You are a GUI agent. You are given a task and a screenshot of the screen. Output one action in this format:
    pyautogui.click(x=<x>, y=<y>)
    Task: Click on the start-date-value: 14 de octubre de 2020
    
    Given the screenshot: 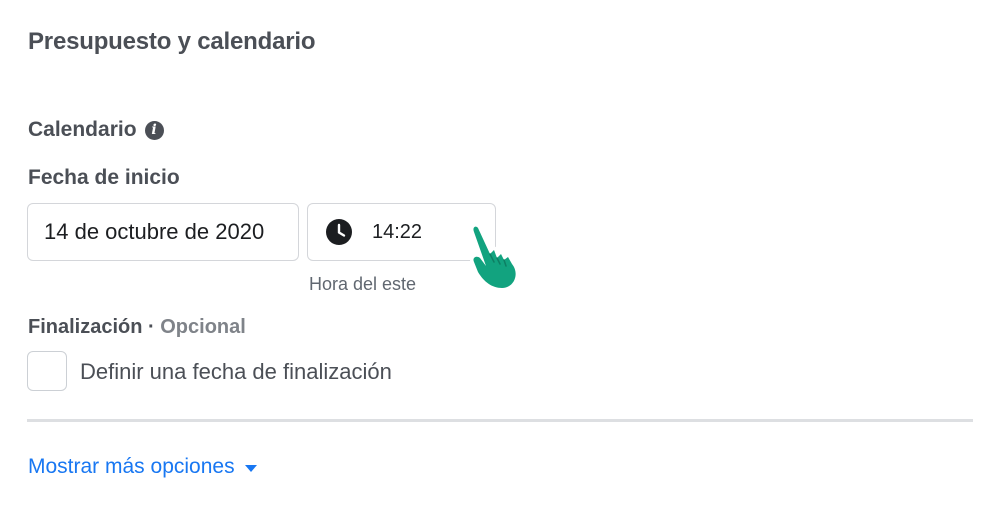 What is the action you would take?
    pyautogui.click(x=154, y=231)
    